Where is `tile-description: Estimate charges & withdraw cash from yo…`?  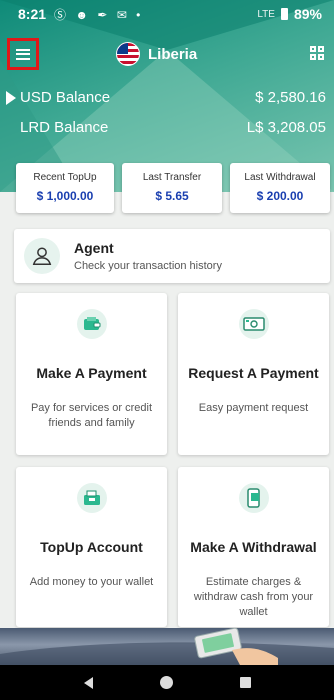 tile-description: Estimate charges & withdraw cash from yo… is located at coordinates (253, 597).